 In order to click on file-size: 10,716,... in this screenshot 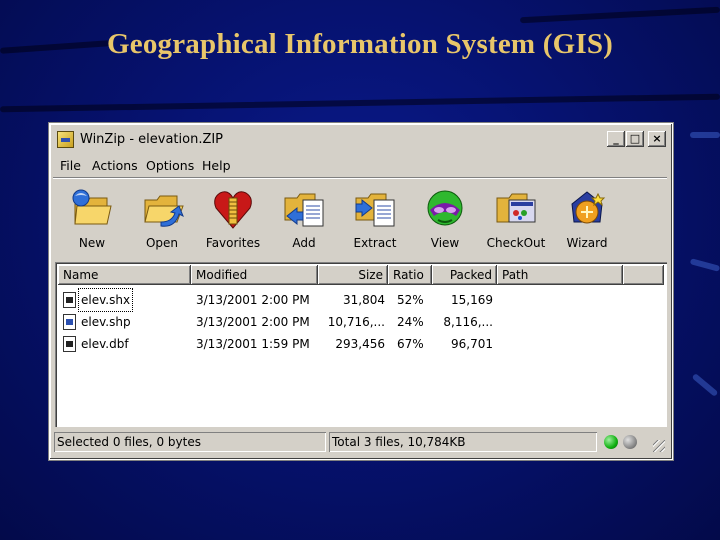, I will do `click(356, 322)`.